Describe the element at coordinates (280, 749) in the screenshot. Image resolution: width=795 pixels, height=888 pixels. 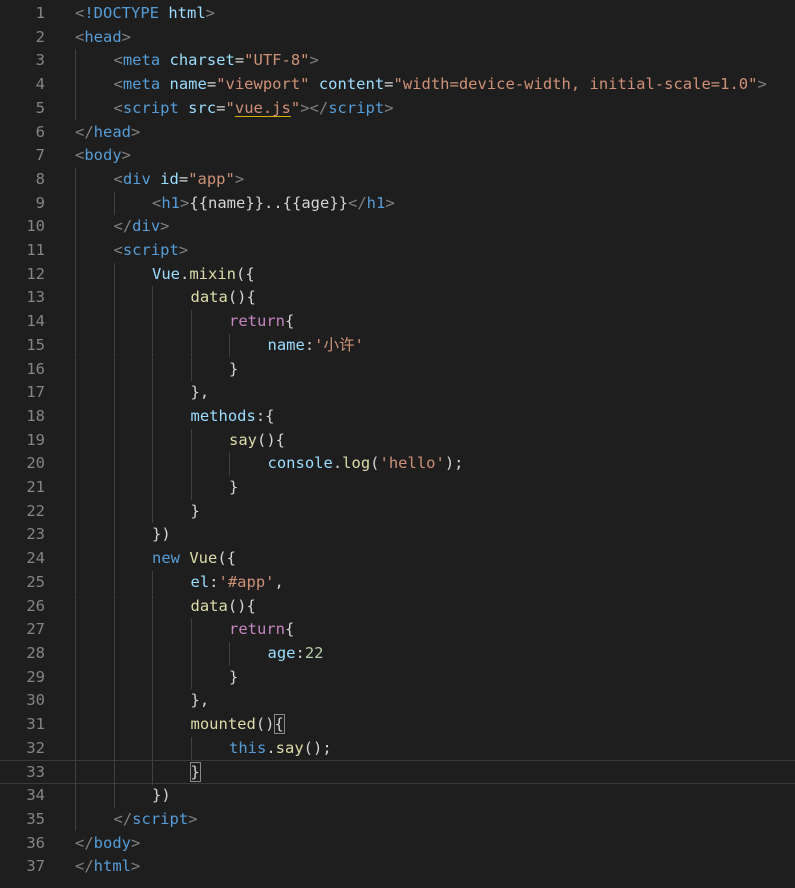
I see `code-text: this.say();` at that location.